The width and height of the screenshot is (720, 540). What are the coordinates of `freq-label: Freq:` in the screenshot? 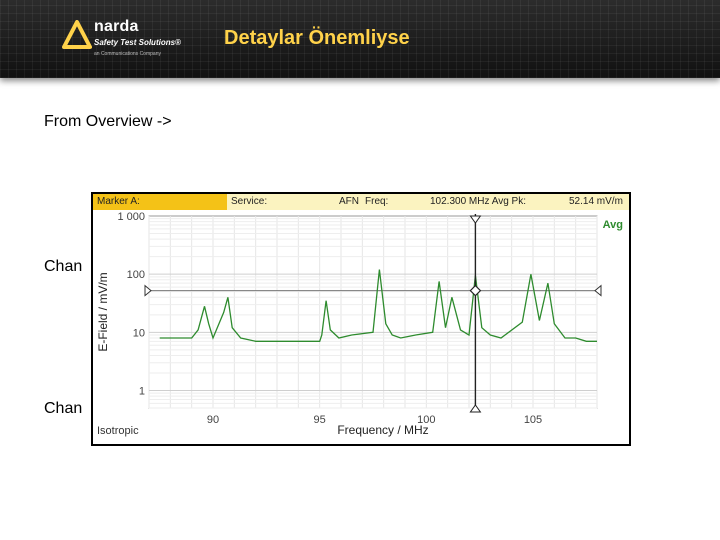 It's located at (377, 201).